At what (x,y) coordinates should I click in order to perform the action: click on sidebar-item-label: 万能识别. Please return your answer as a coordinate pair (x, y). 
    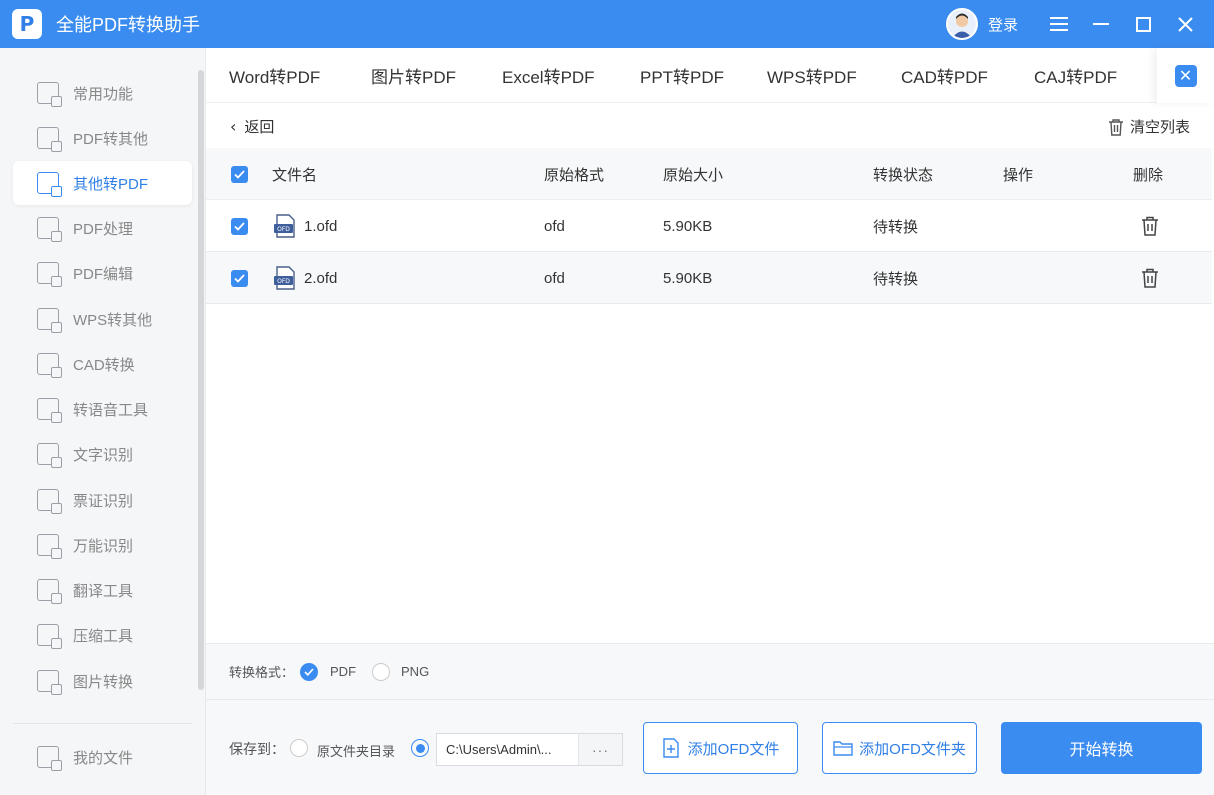
    Looking at the image, I should click on (103, 546).